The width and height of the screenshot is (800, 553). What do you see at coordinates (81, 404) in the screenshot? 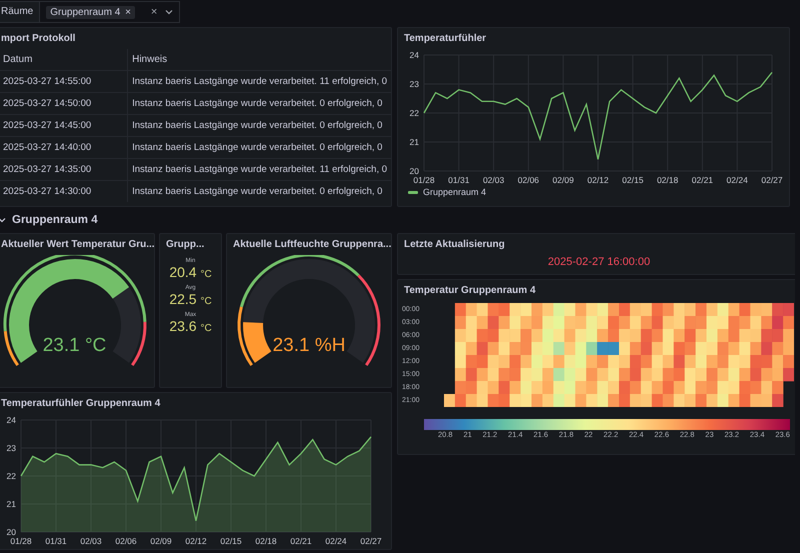
I see `panel-title: Temperaturfühler Gruppenraum 4` at bounding box center [81, 404].